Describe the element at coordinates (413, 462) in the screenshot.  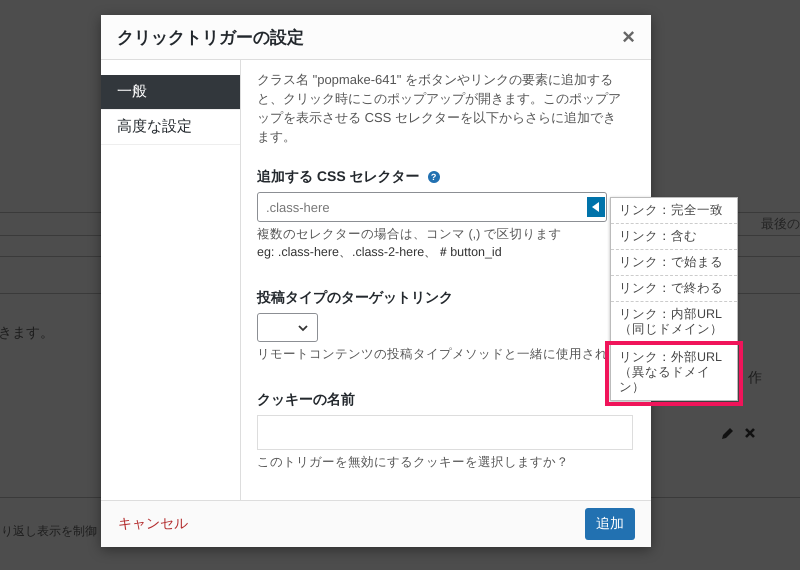
I see `hint-text: このトリガーを無効にするクッキーを選択しますか？` at that location.